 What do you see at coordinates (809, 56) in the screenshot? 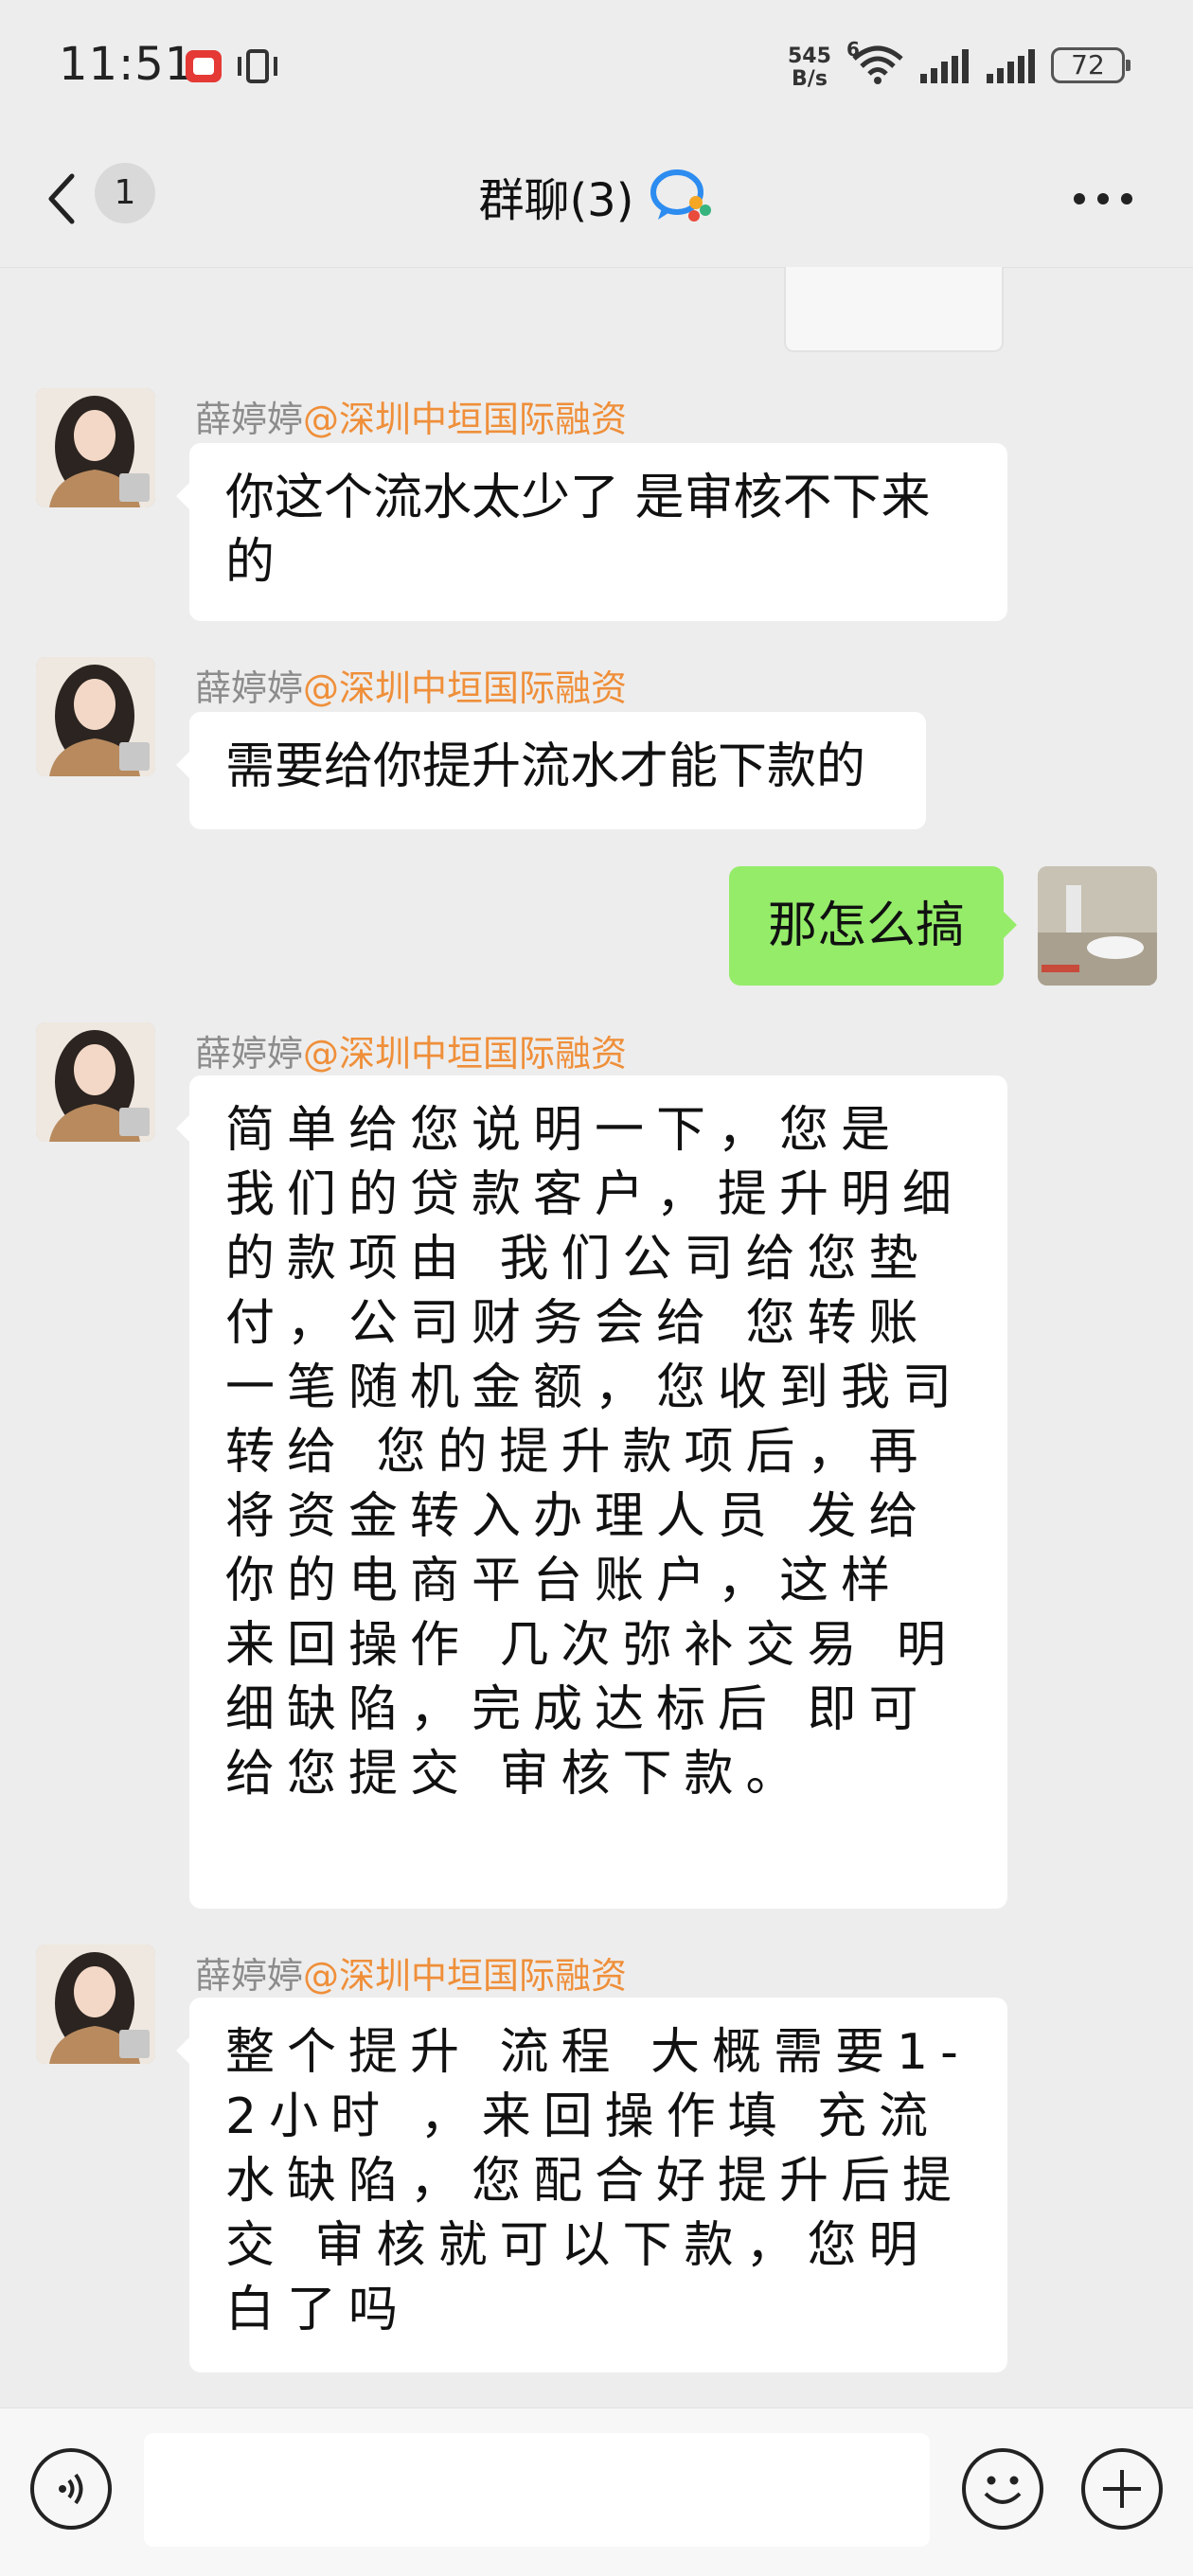
I see `net-speed-value: 545` at bounding box center [809, 56].